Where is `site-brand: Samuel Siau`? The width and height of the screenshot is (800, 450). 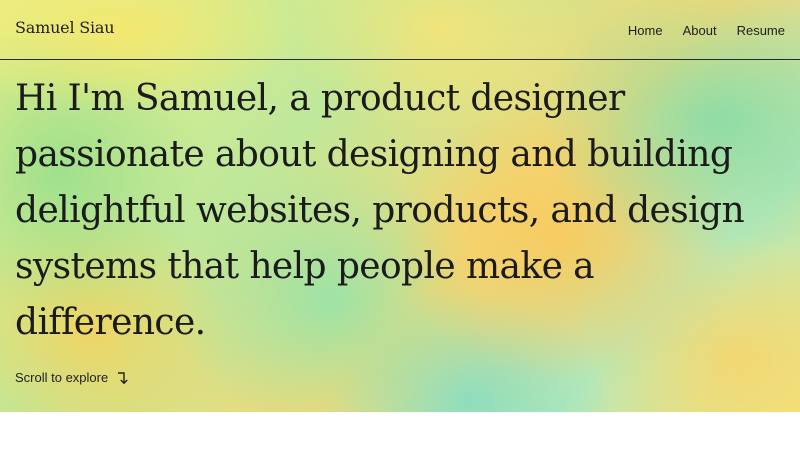 site-brand: Samuel Siau is located at coordinates (65, 27).